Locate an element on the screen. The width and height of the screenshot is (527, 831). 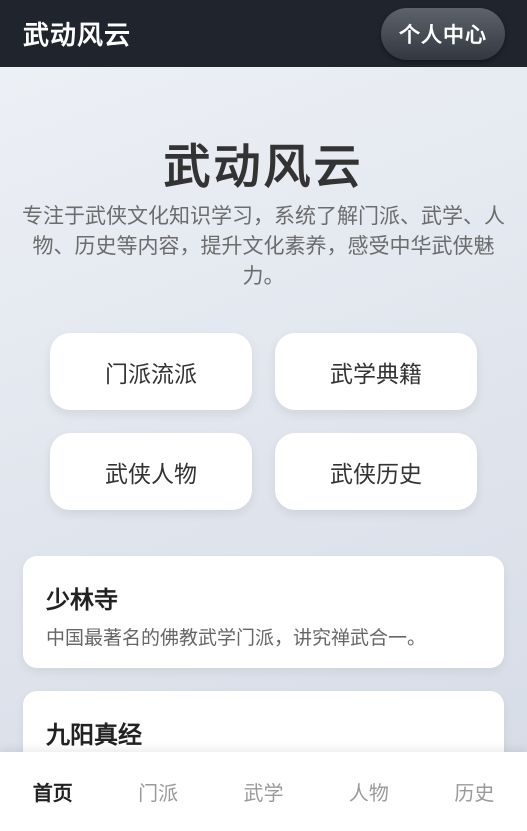
card-title: 九阳真经 is located at coordinates (94, 735).